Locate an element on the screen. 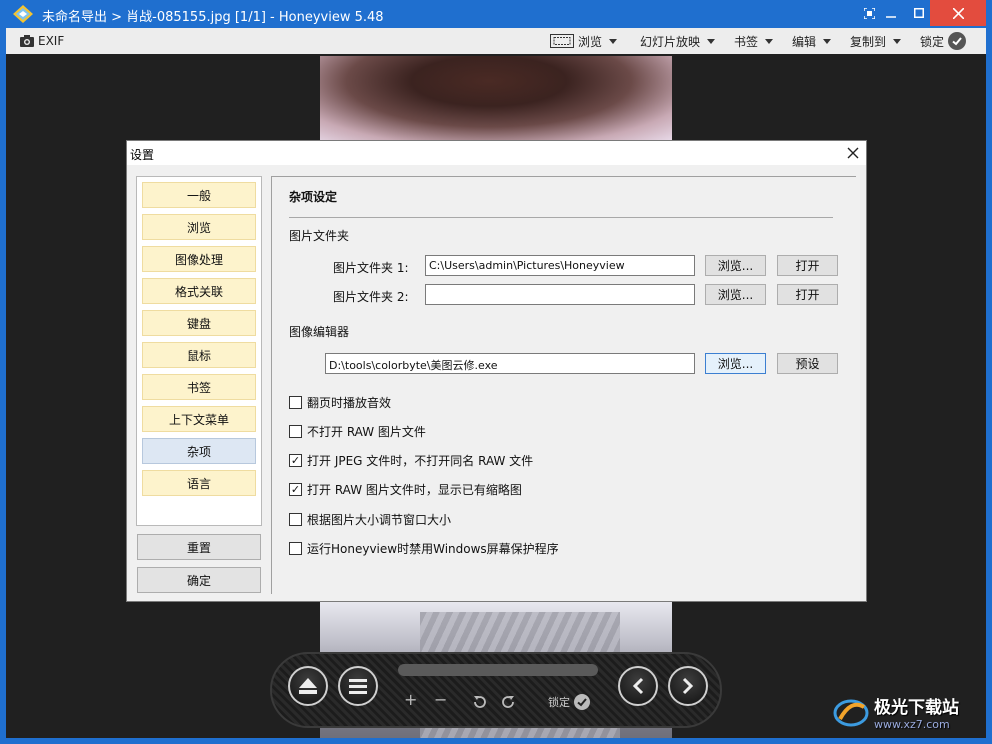  lock-toggle: 锁定 is located at coordinates (943, 41).